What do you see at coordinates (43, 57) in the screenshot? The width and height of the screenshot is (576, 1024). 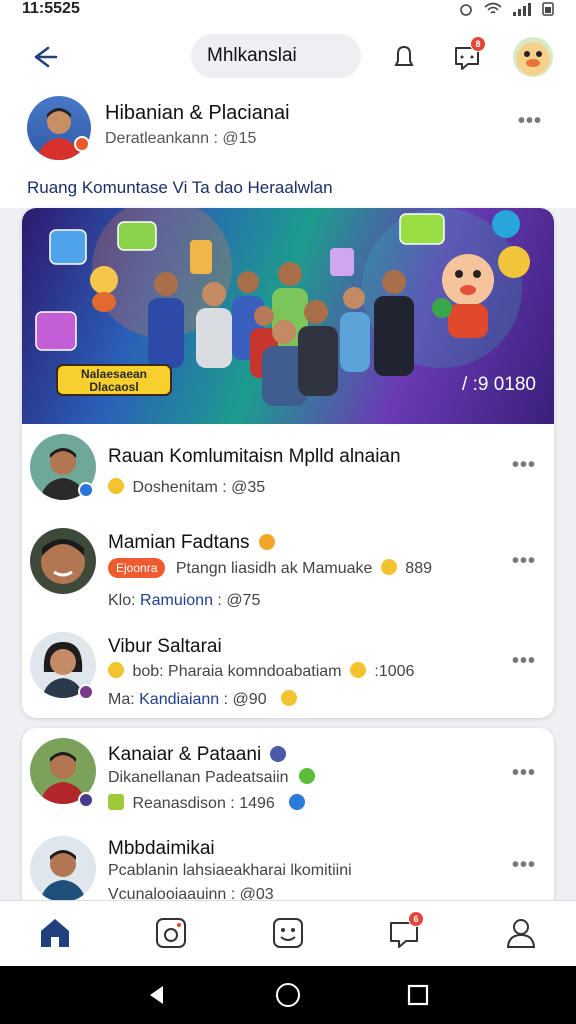 I see `back-arrow-icon` at bounding box center [43, 57].